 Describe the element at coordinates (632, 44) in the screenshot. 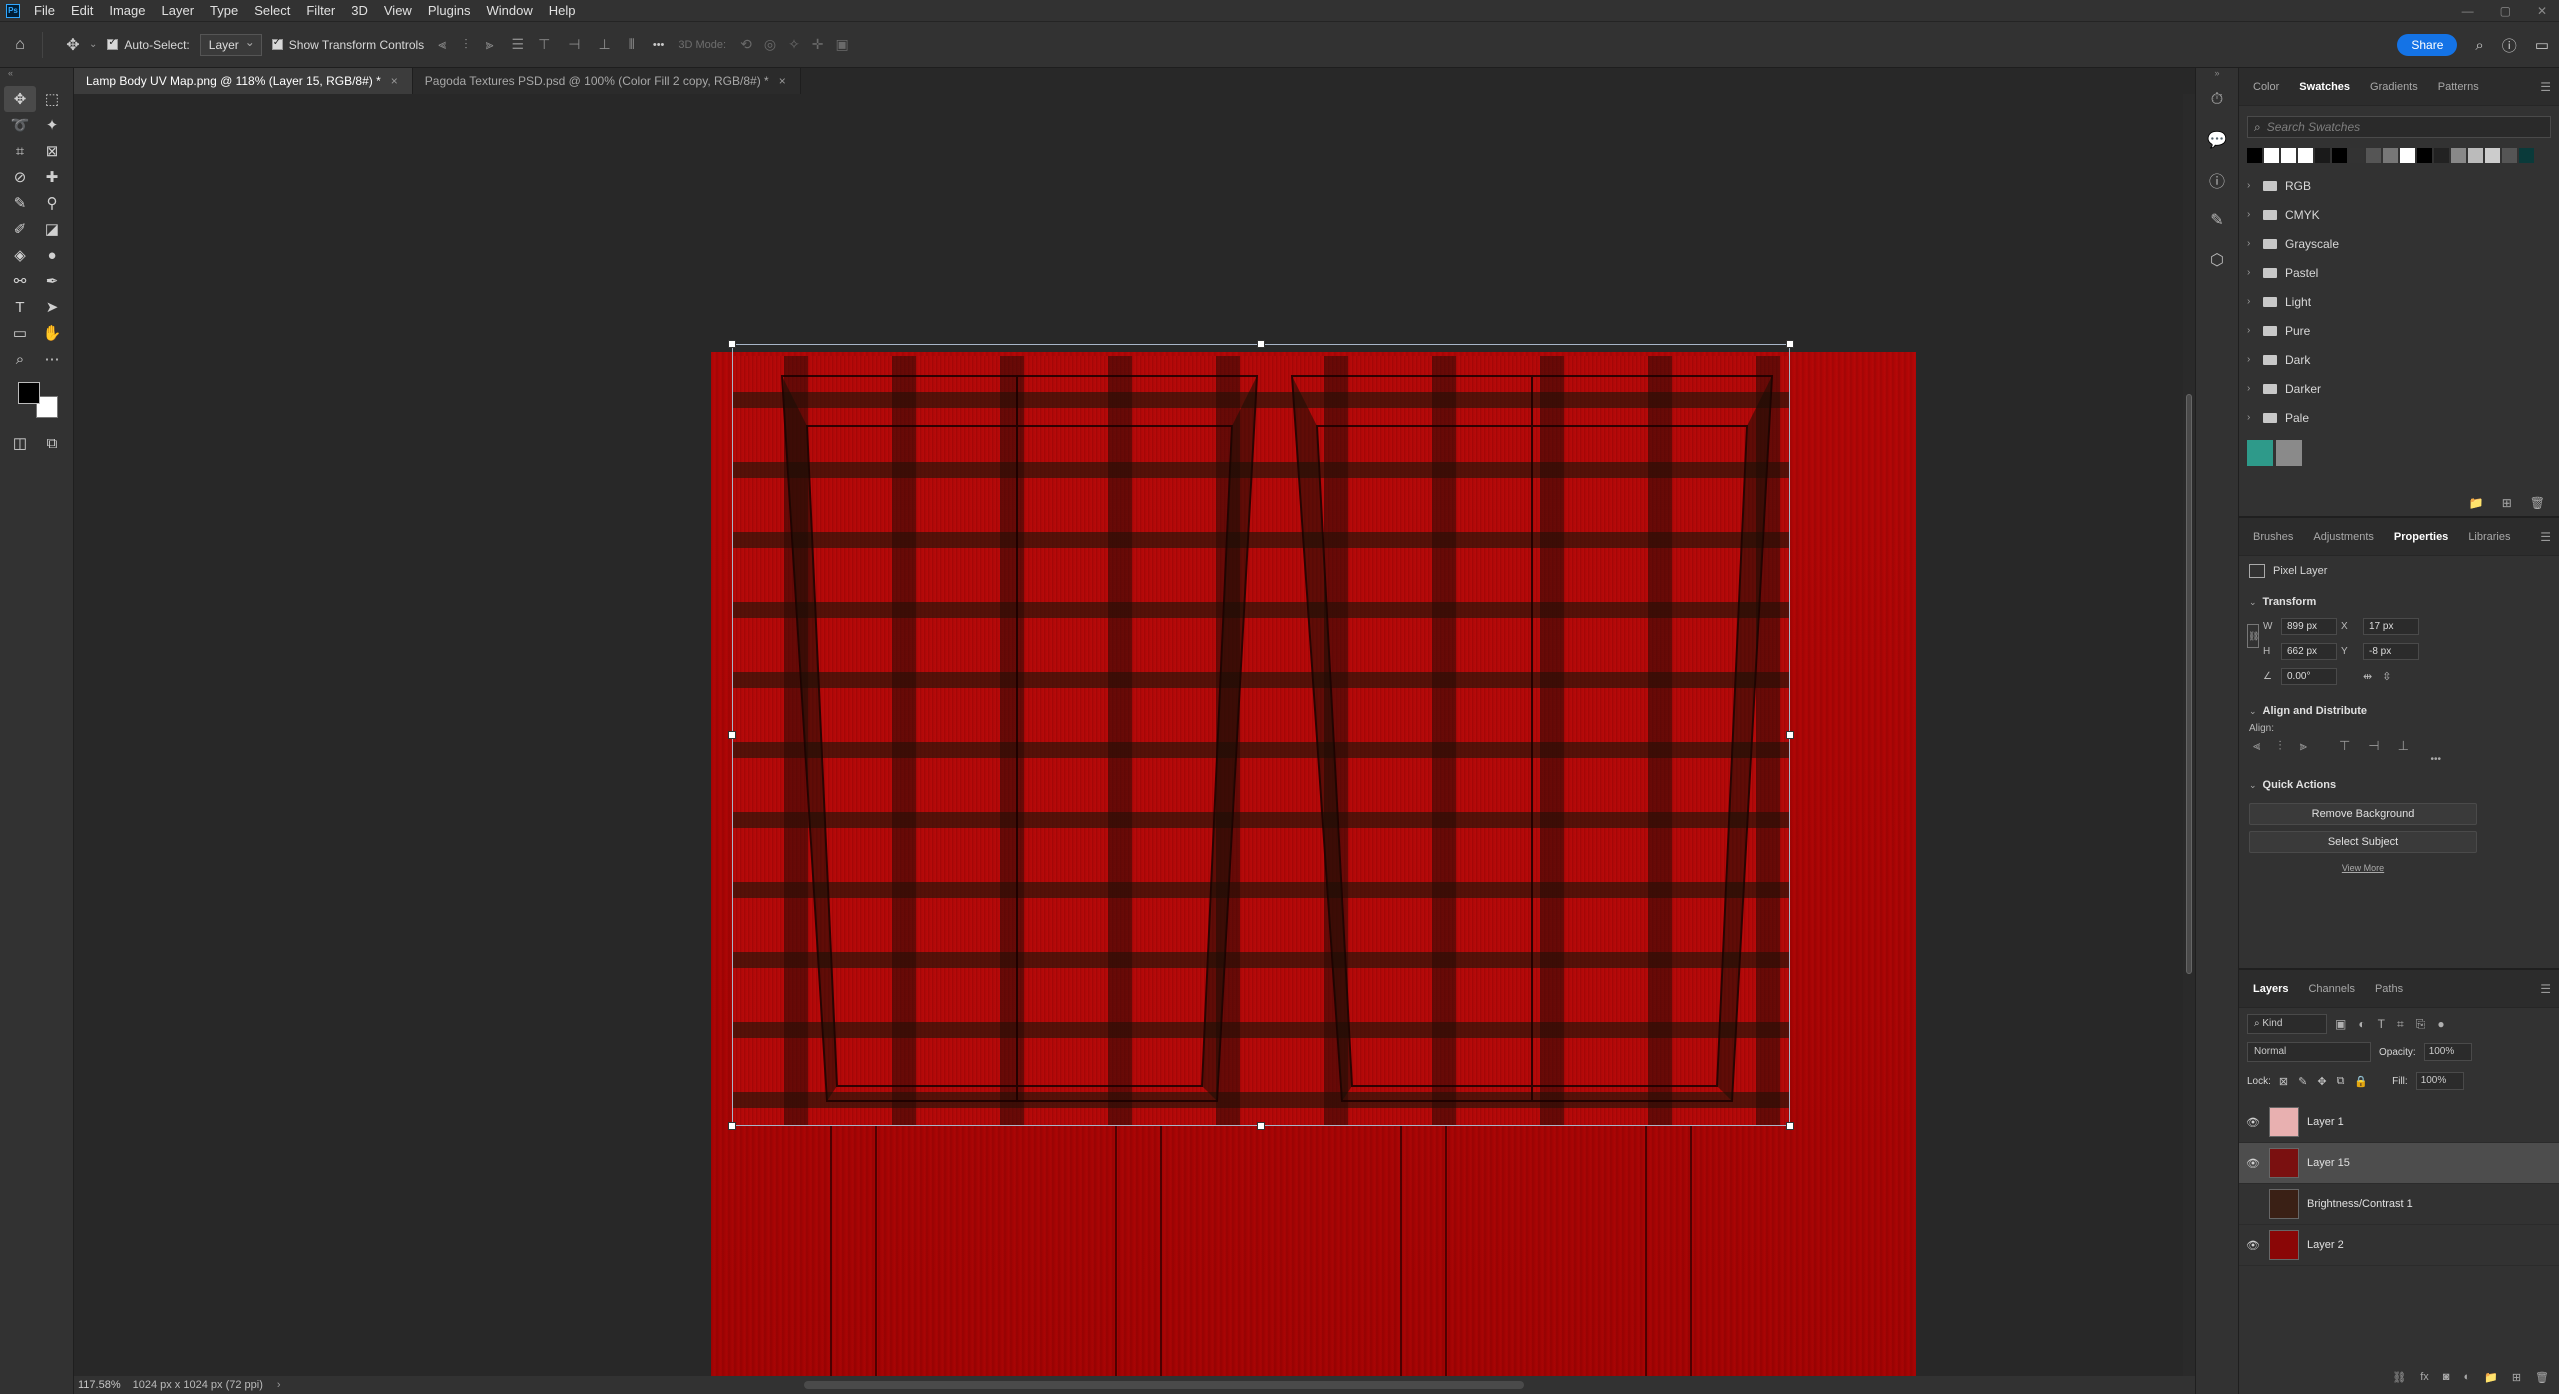

I see `distribute-horizontal-icon: ⦀` at that location.